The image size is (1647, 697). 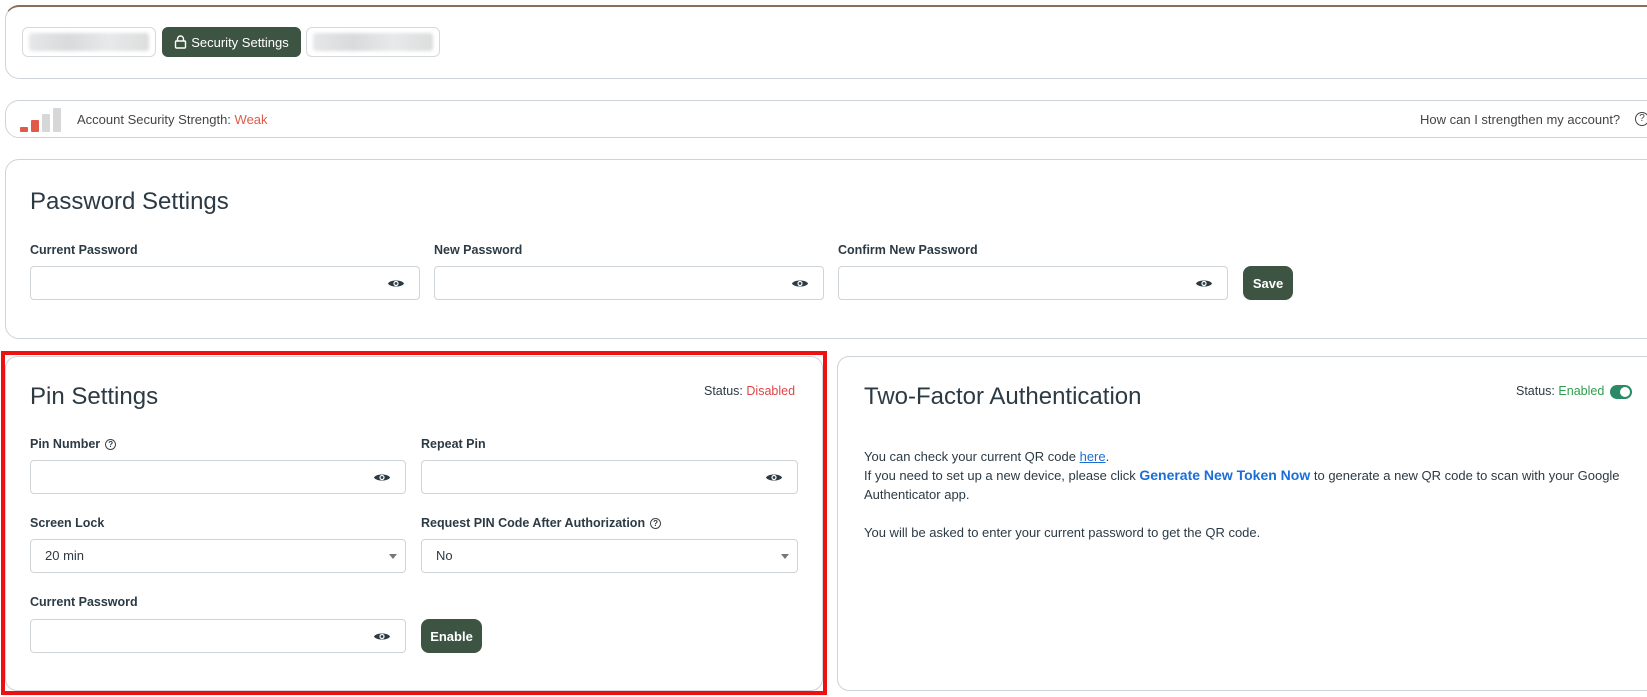 What do you see at coordinates (444, 555) in the screenshot?
I see `request-pin-value: No` at bounding box center [444, 555].